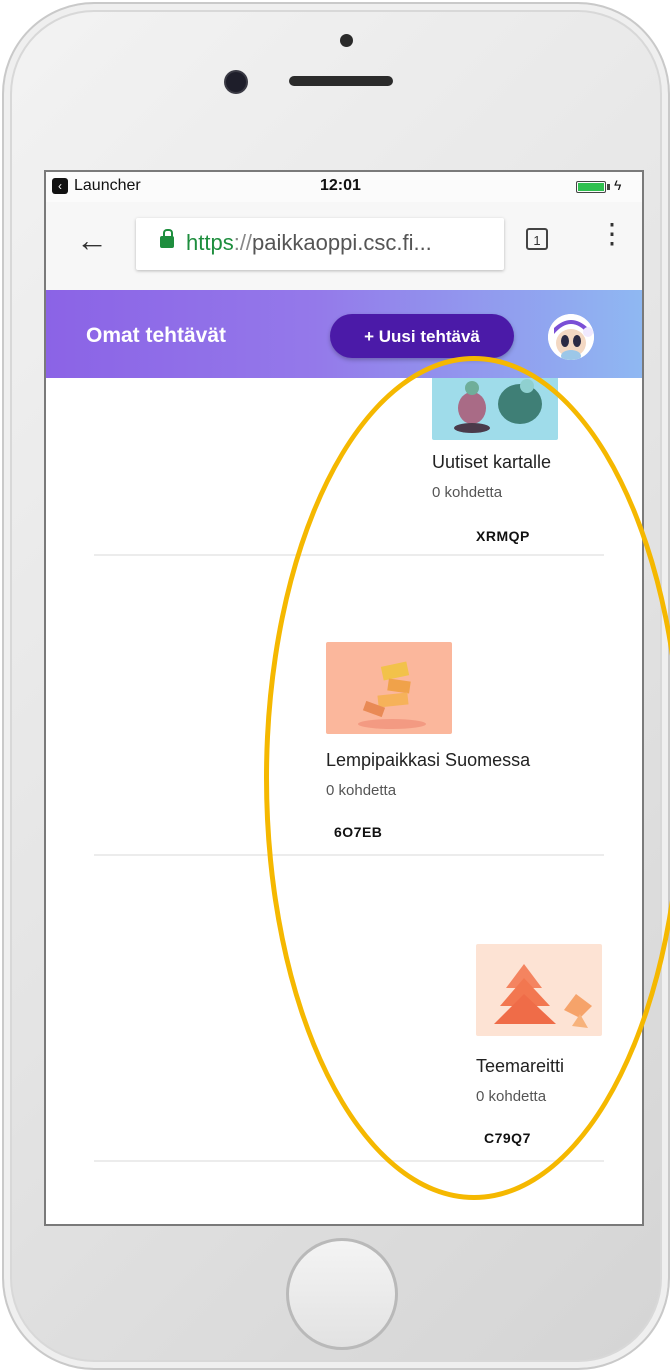 The height and width of the screenshot is (1370, 670). I want to click on charging-icon: ϟ, so click(618, 185).